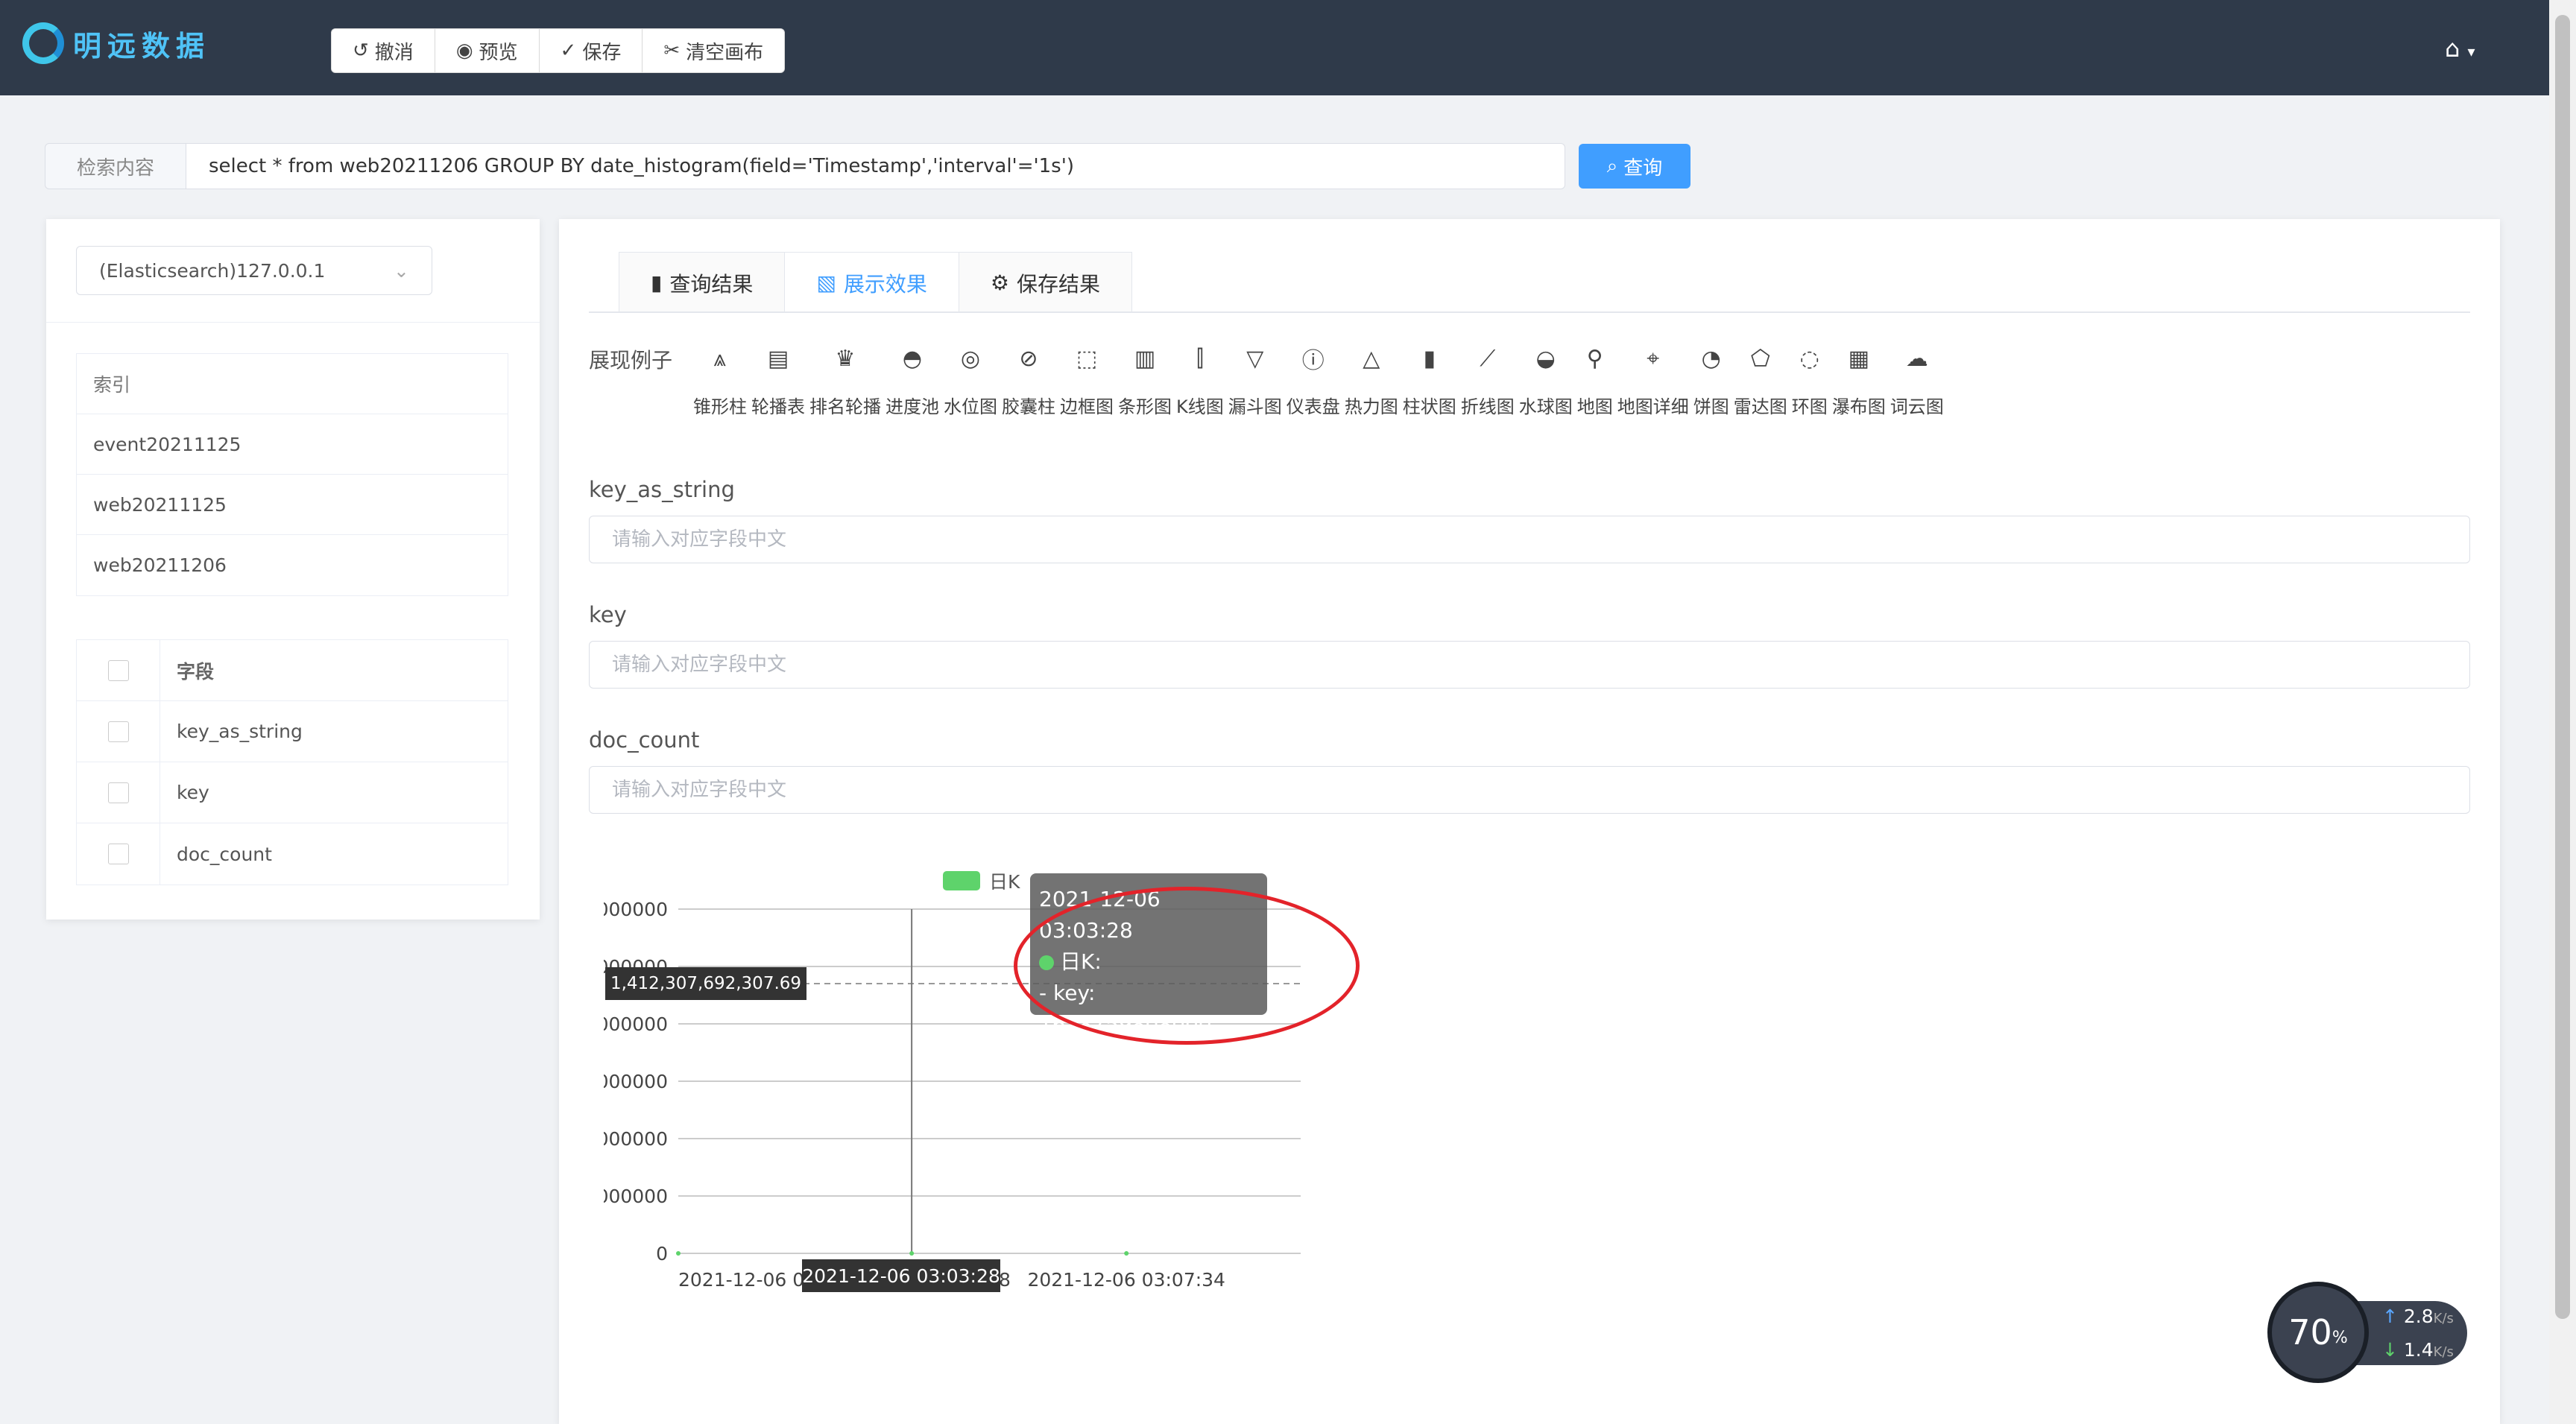  I want to click on tab-bar-chart: ▮ 查询结果, so click(703, 283).